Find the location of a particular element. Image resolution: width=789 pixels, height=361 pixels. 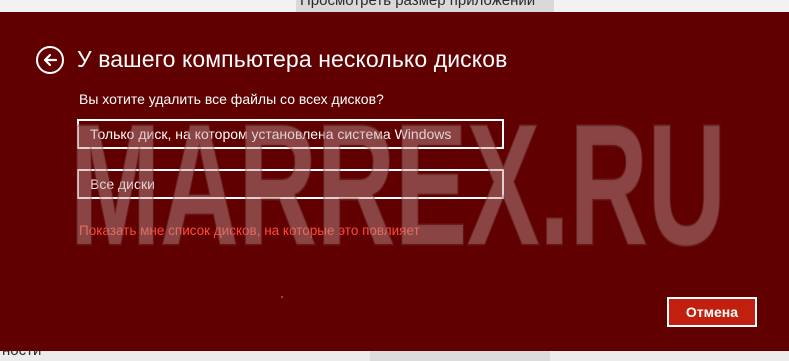

option-all-drives: Все диски is located at coordinates (290, 184).